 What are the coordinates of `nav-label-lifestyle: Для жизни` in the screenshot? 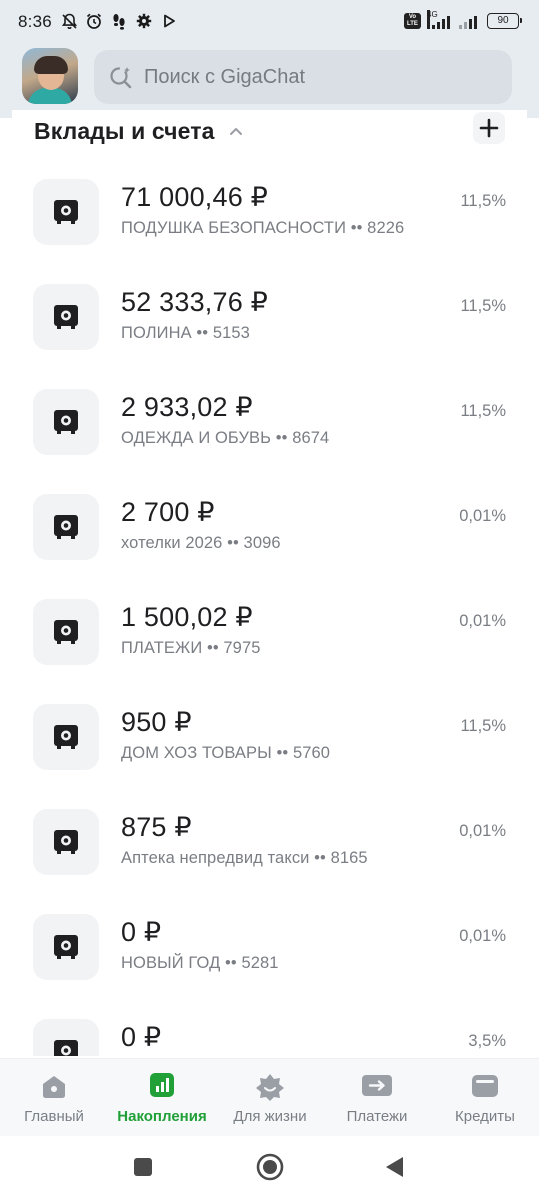 It's located at (270, 1116).